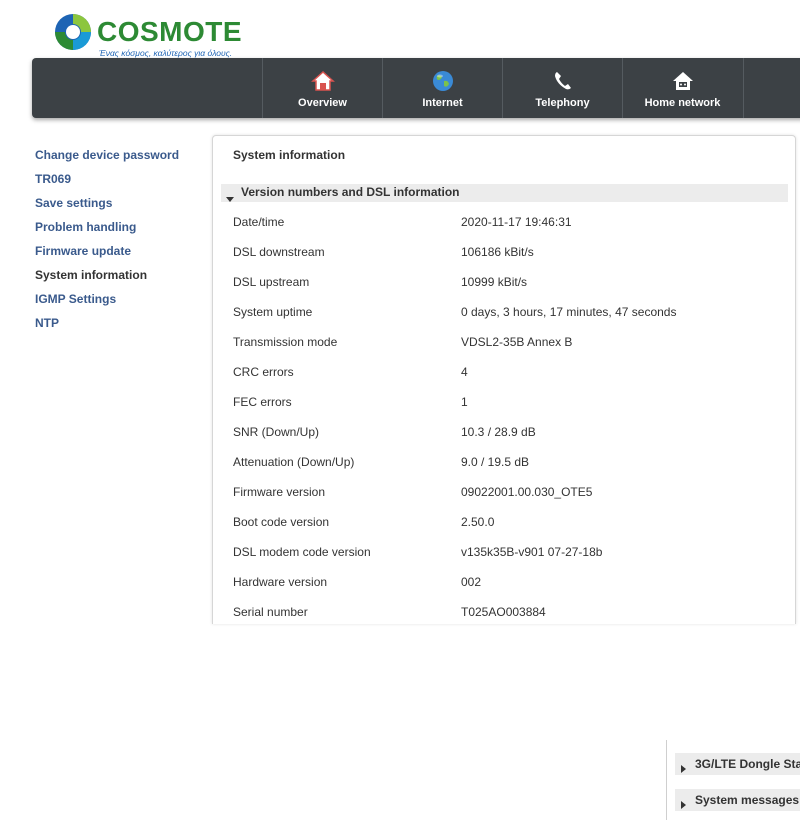 The height and width of the screenshot is (820, 800). What do you see at coordinates (302, 552) in the screenshot?
I see `info-label: DSL modem code version` at bounding box center [302, 552].